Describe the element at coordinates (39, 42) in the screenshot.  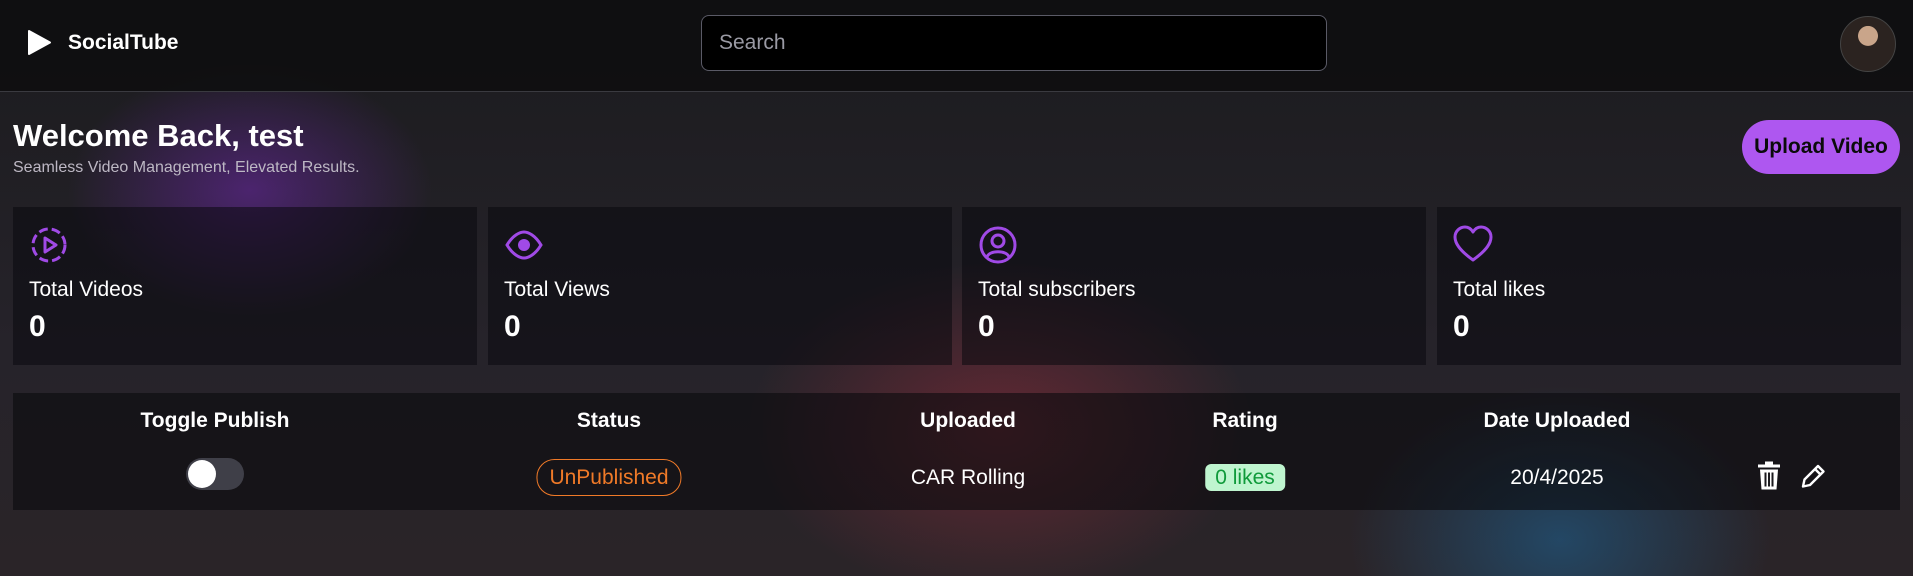
I see `play-icon` at that location.